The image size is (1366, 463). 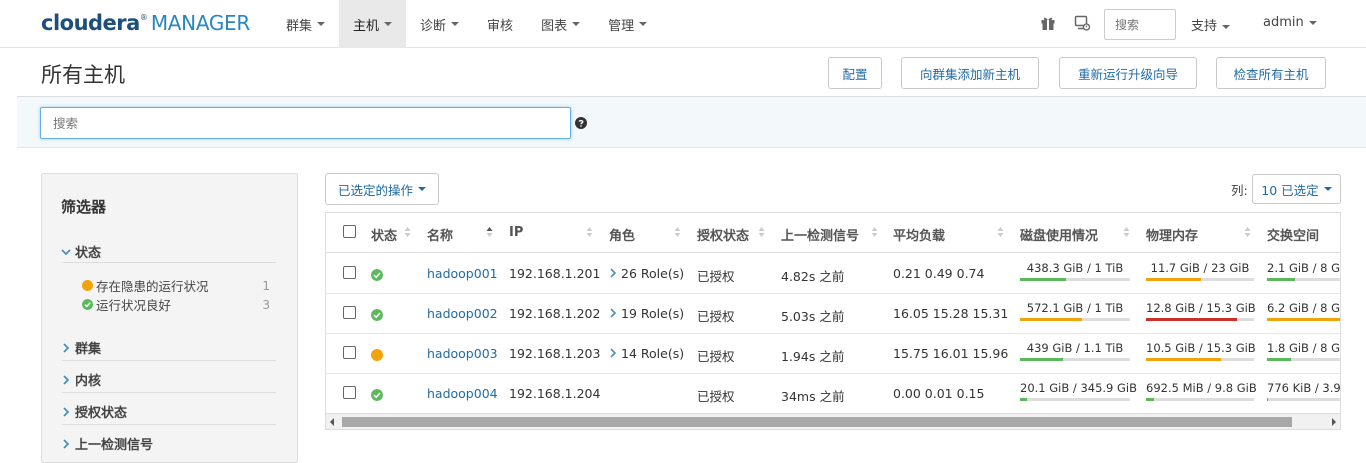 What do you see at coordinates (1211, 24) in the screenshot?
I see `support-menu: 支持` at bounding box center [1211, 24].